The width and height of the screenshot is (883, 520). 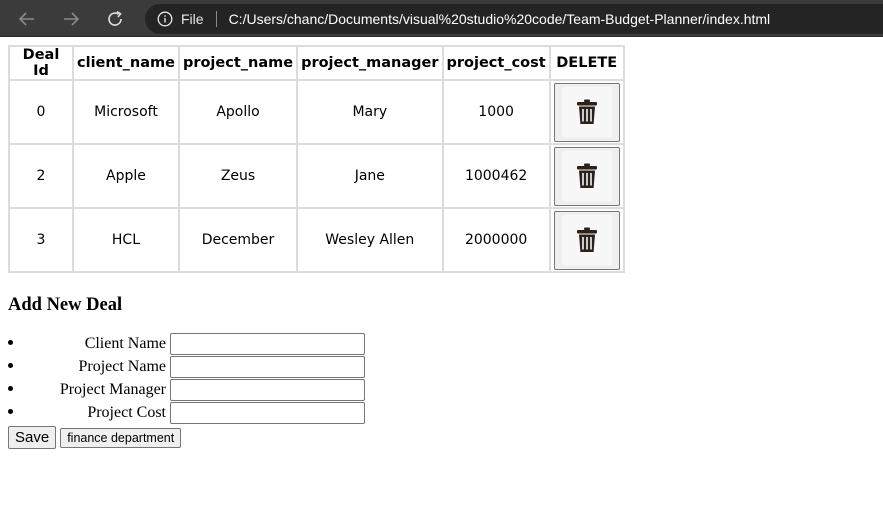 What do you see at coordinates (126, 240) in the screenshot?
I see `cell-client-name: HCL` at bounding box center [126, 240].